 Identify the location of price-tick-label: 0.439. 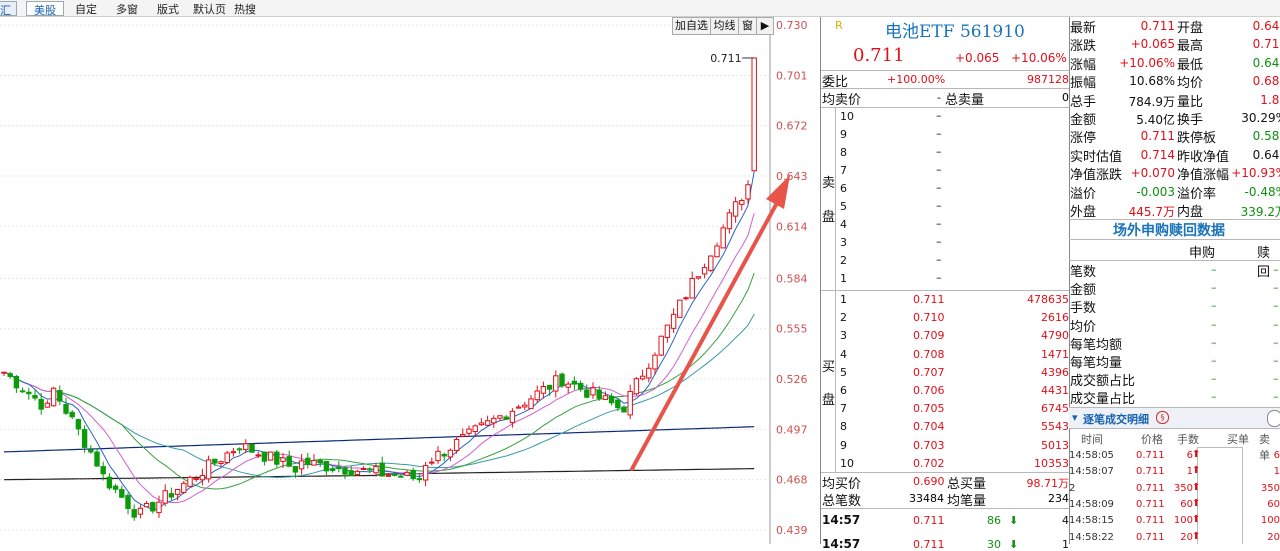
(792, 530).